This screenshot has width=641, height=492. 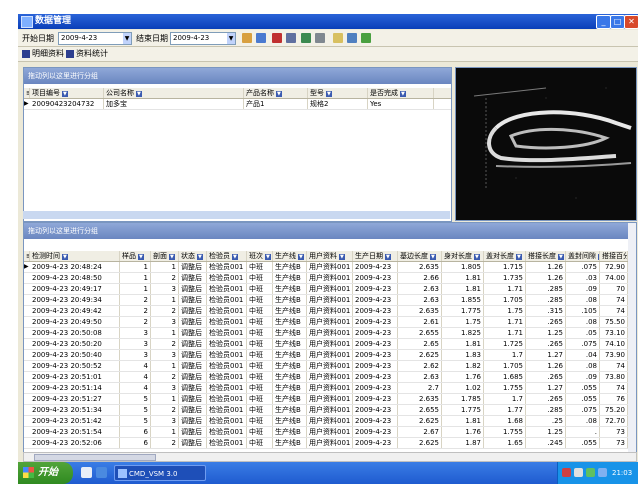 What do you see at coordinates (546, 256) in the screenshot?
I see `column-header: 搭接长度 ▼` at bounding box center [546, 256].